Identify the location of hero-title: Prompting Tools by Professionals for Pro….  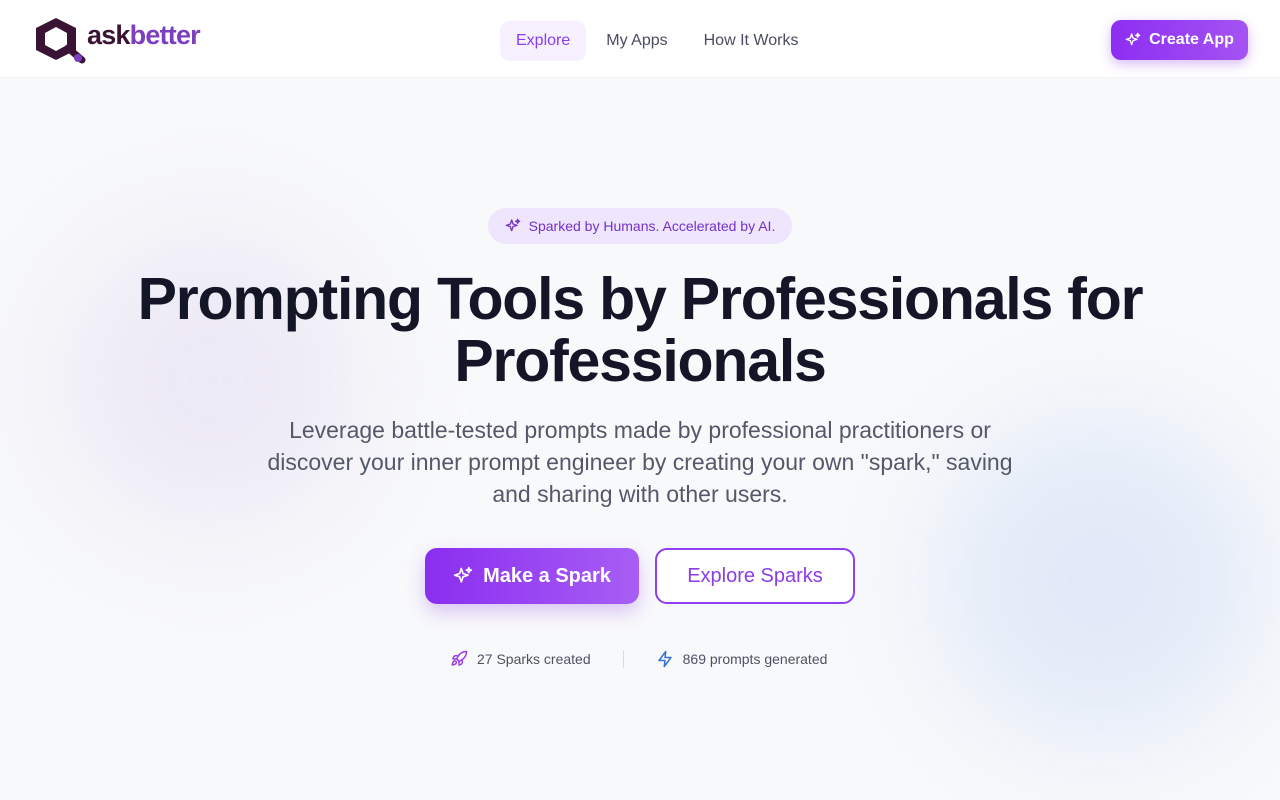
(640, 330).